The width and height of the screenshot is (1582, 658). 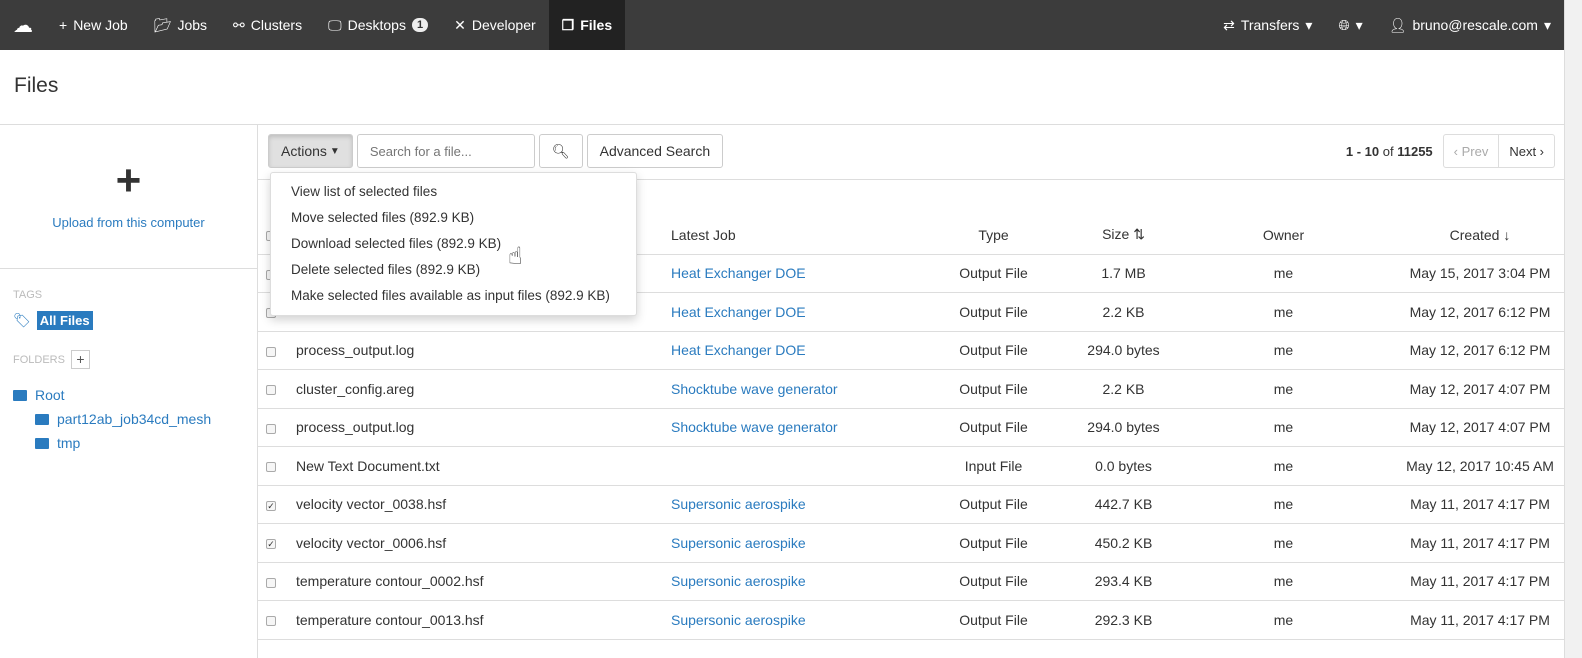 I want to click on search-input, so click(x=445, y=151).